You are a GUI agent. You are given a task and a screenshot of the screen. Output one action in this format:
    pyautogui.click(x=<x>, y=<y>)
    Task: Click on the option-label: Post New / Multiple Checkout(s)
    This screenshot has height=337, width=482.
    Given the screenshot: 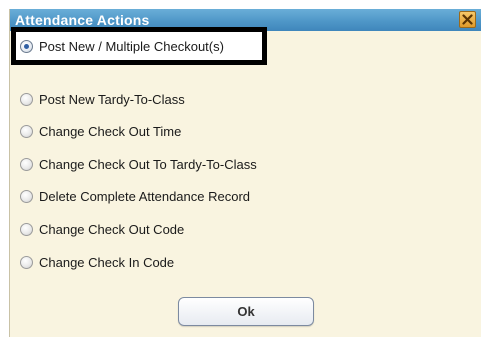 What is the action you would take?
    pyautogui.click(x=131, y=46)
    